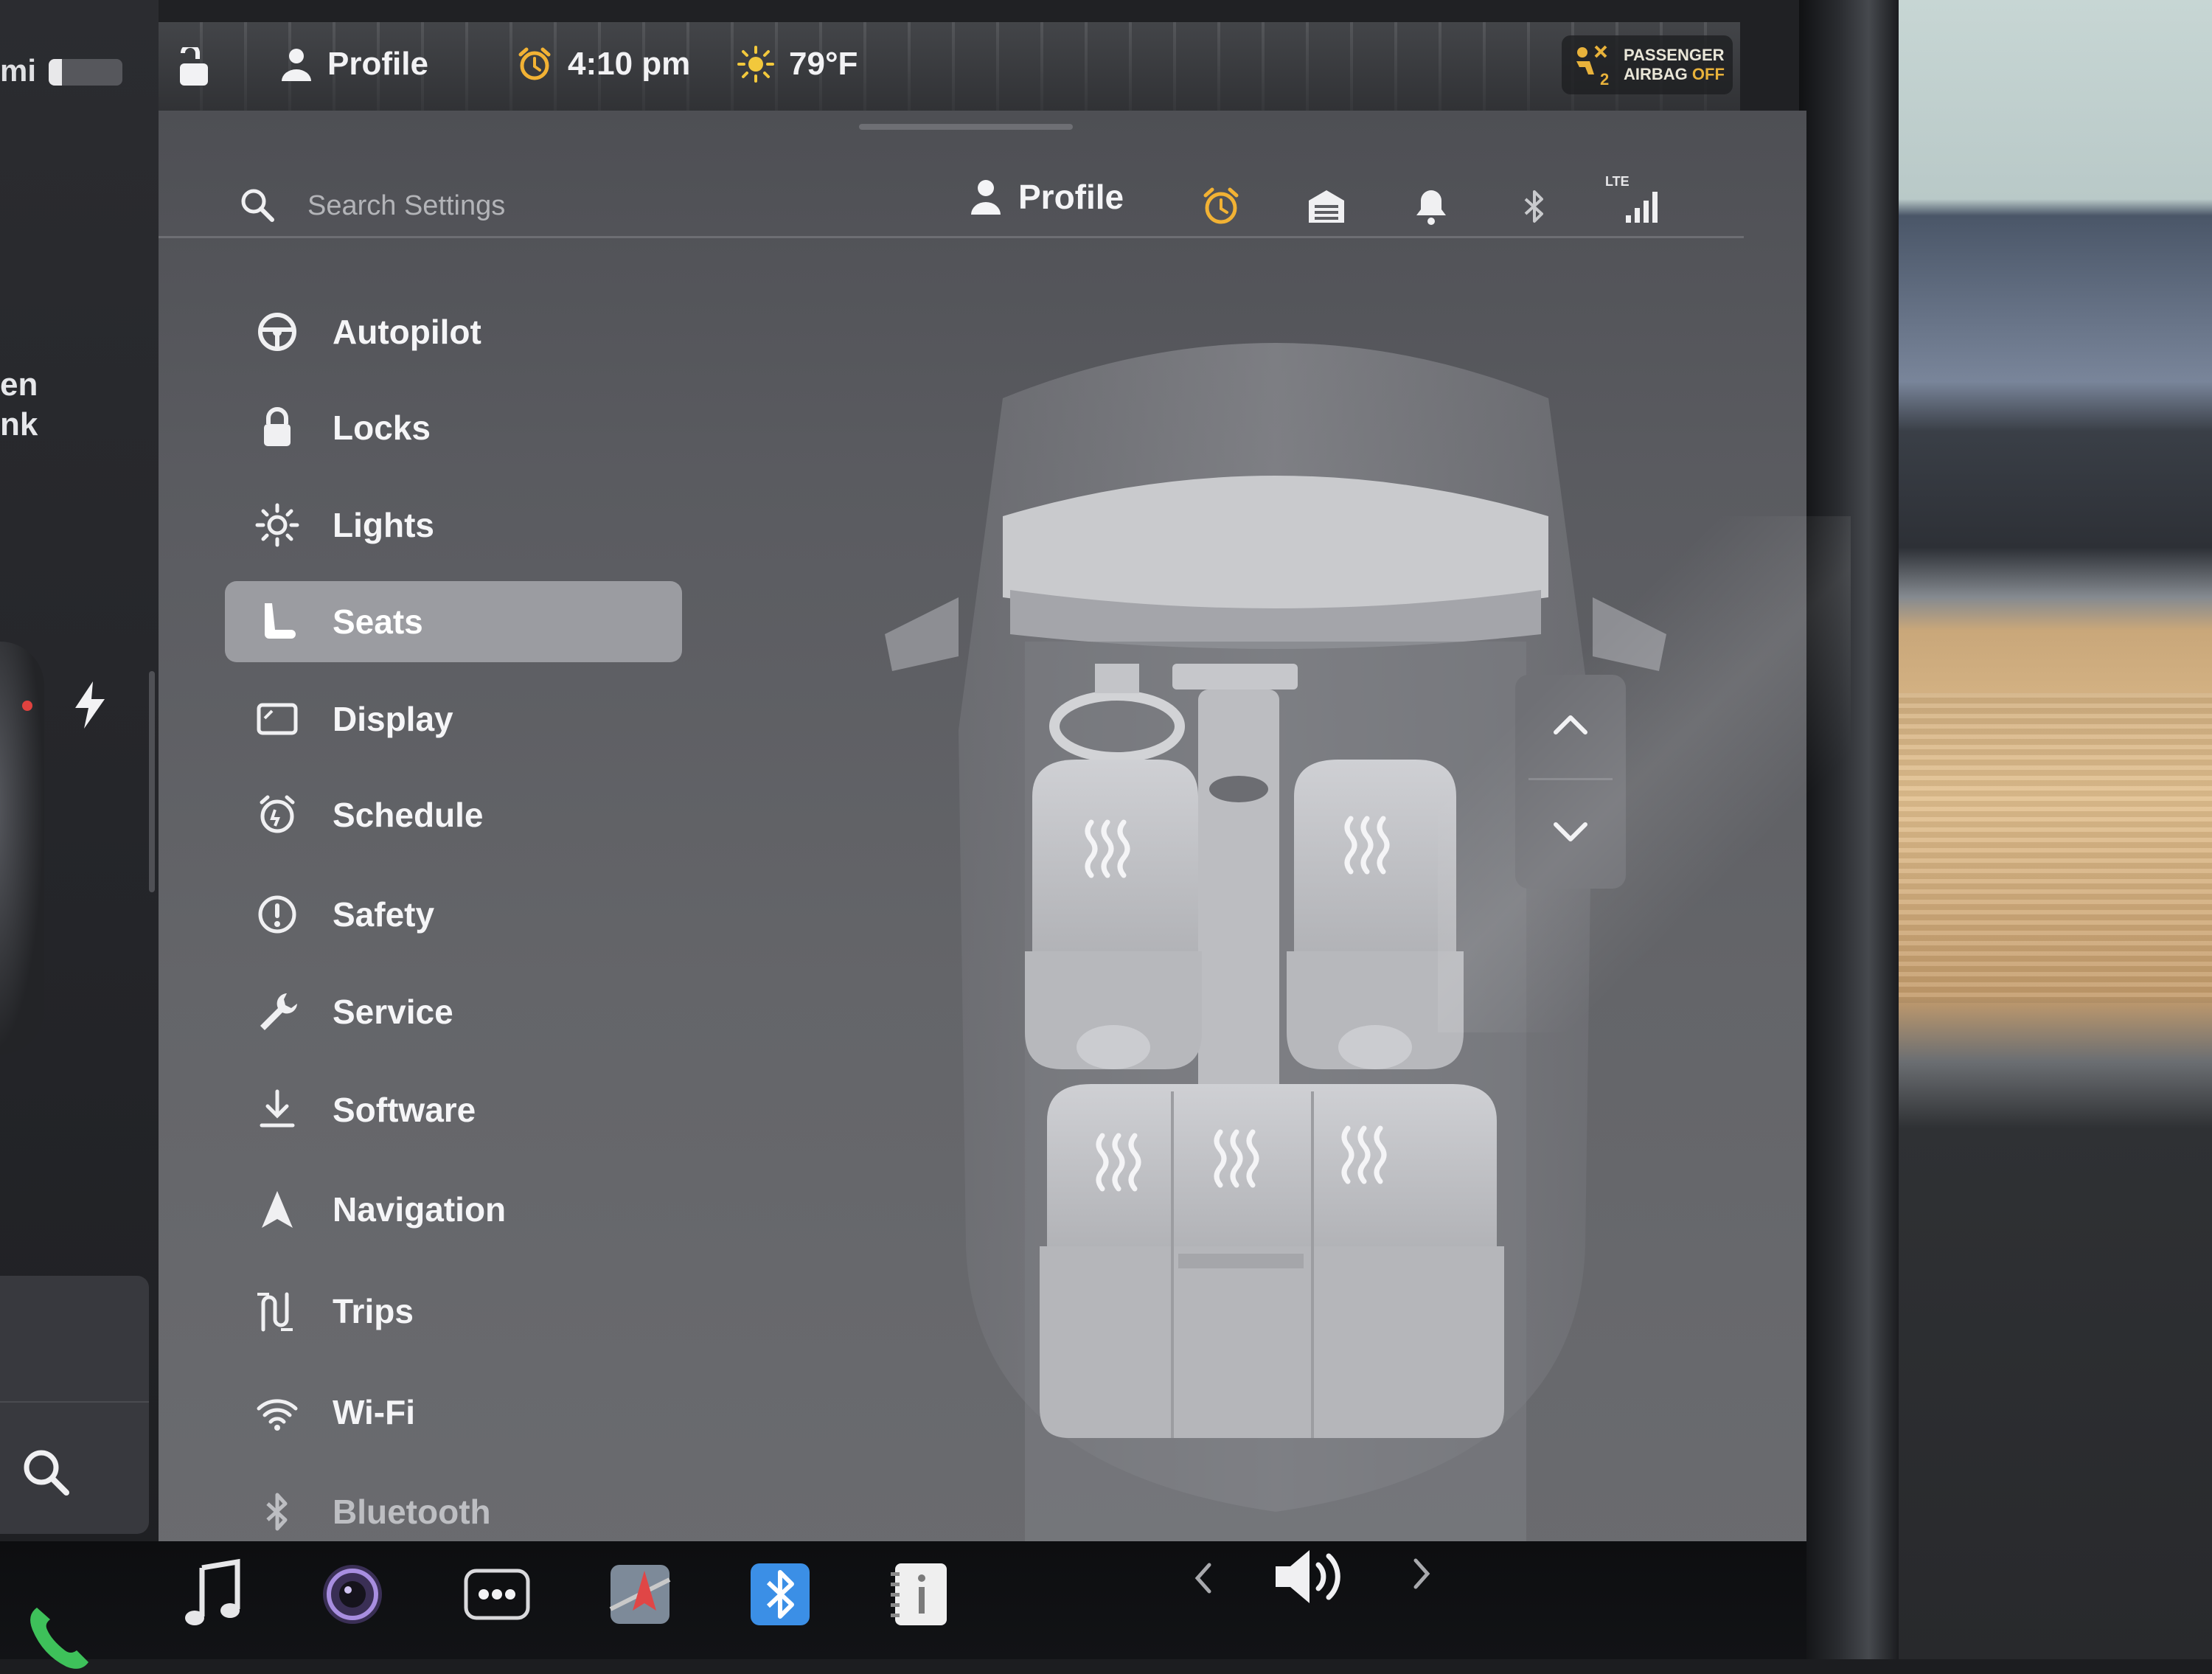  Describe the element at coordinates (393, 1012) in the screenshot. I see `menu-label: Service` at that location.